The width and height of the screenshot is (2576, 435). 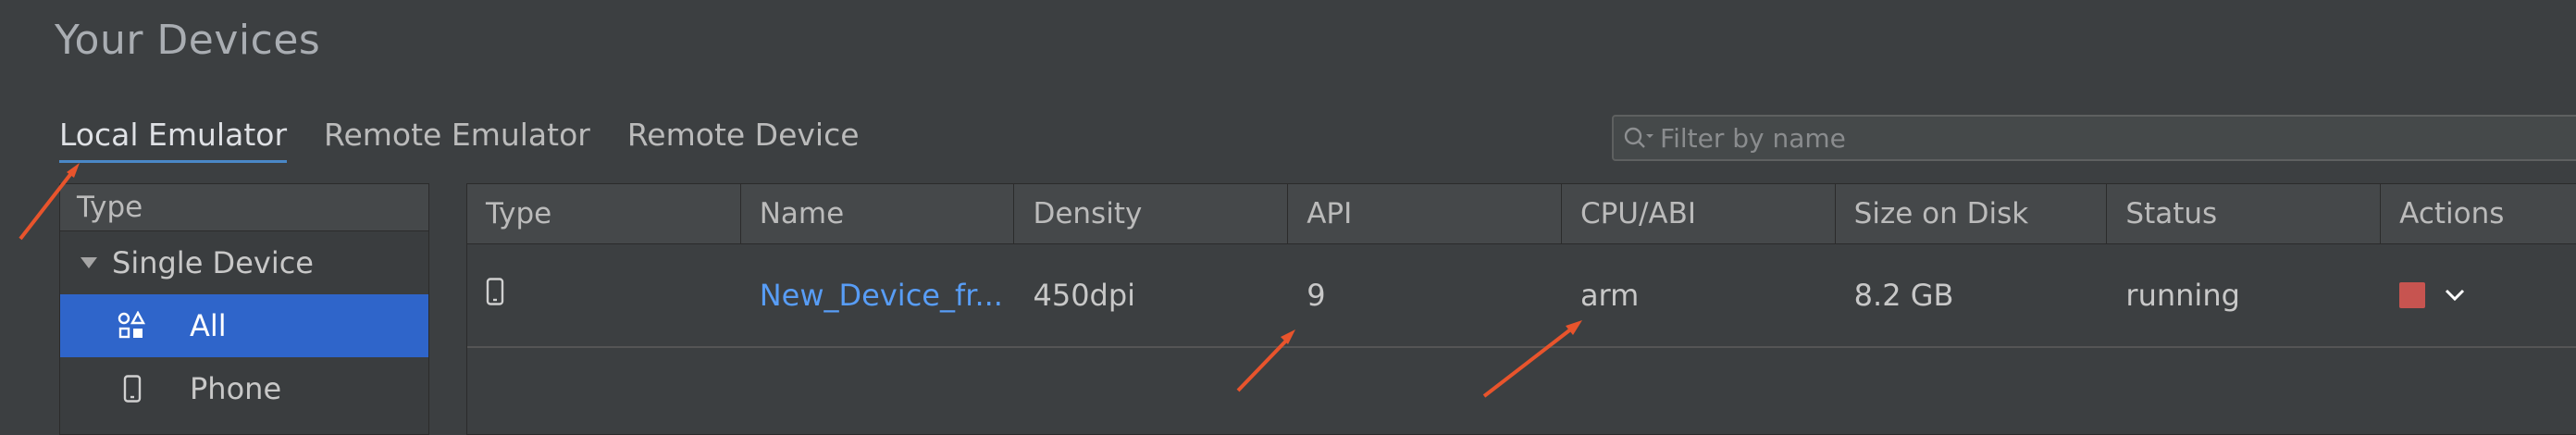 What do you see at coordinates (244, 325) in the screenshot?
I see `tree-item-all: All` at bounding box center [244, 325].